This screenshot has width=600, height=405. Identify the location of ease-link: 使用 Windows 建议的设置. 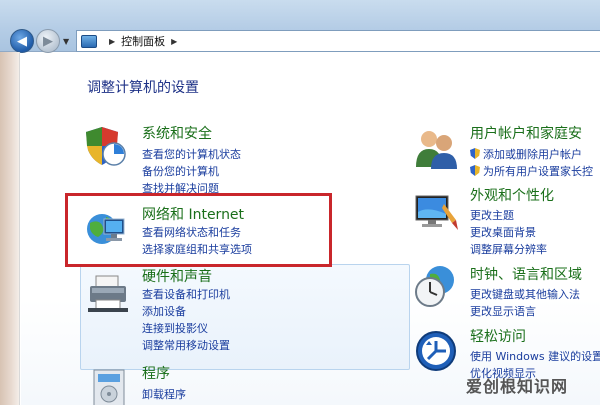
(535, 356).